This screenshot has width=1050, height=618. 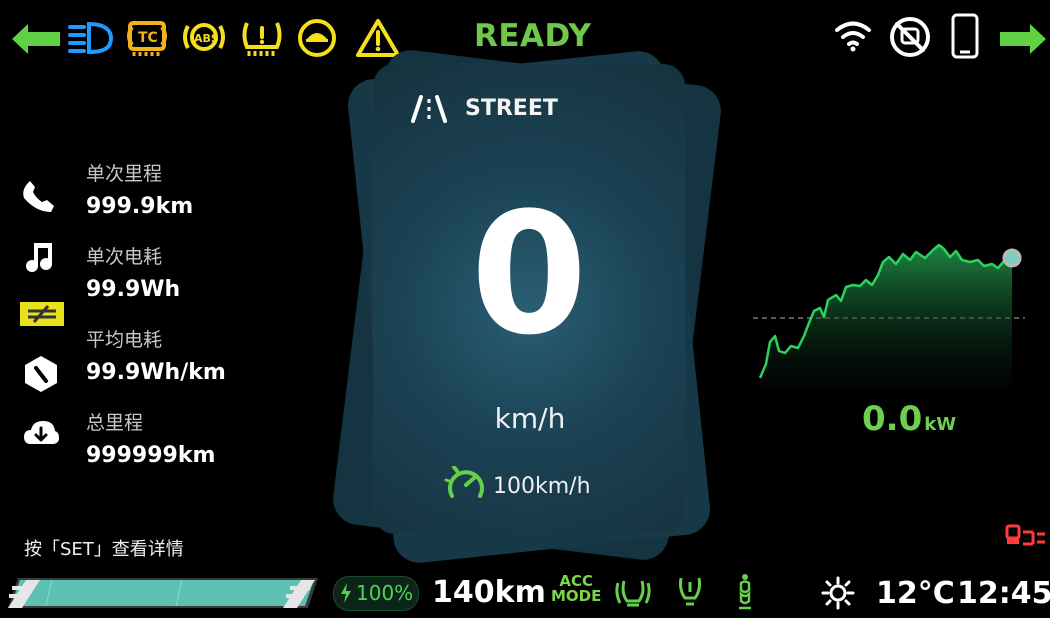 What do you see at coordinates (133, 289) in the screenshot?
I see `trip-consumption-value: 99.9Wh` at bounding box center [133, 289].